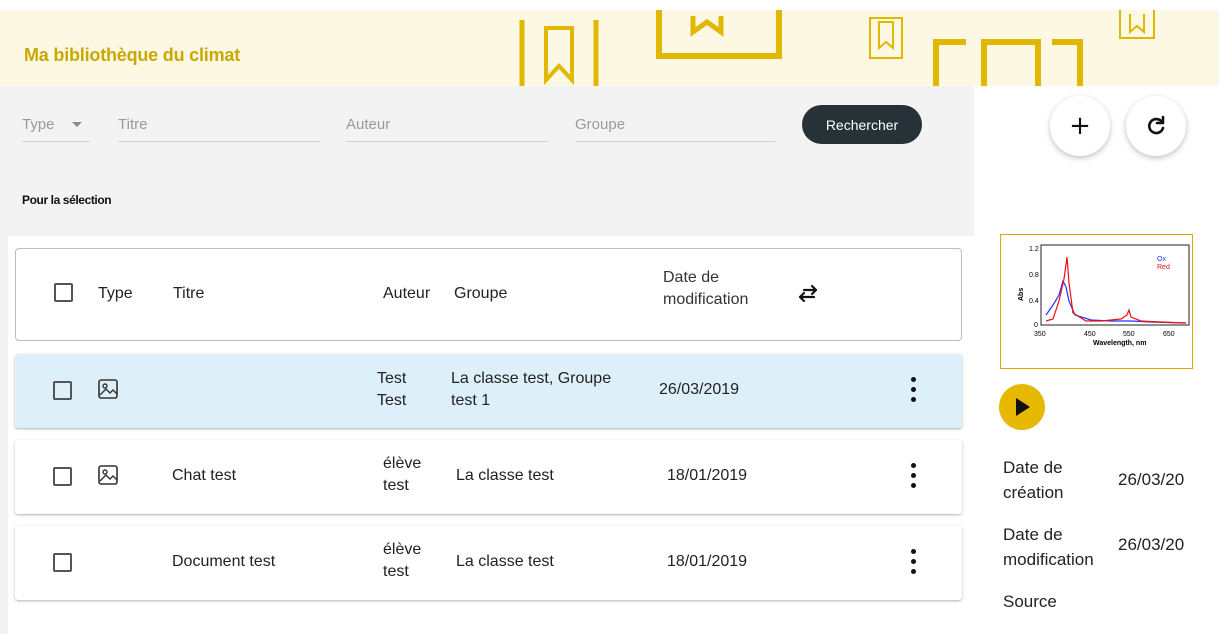 The width and height of the screenshot is (1219, 634). Describe the element at coordinates (1036, 325) in the screenshot. I see `y-tick-label: 0` at that location.